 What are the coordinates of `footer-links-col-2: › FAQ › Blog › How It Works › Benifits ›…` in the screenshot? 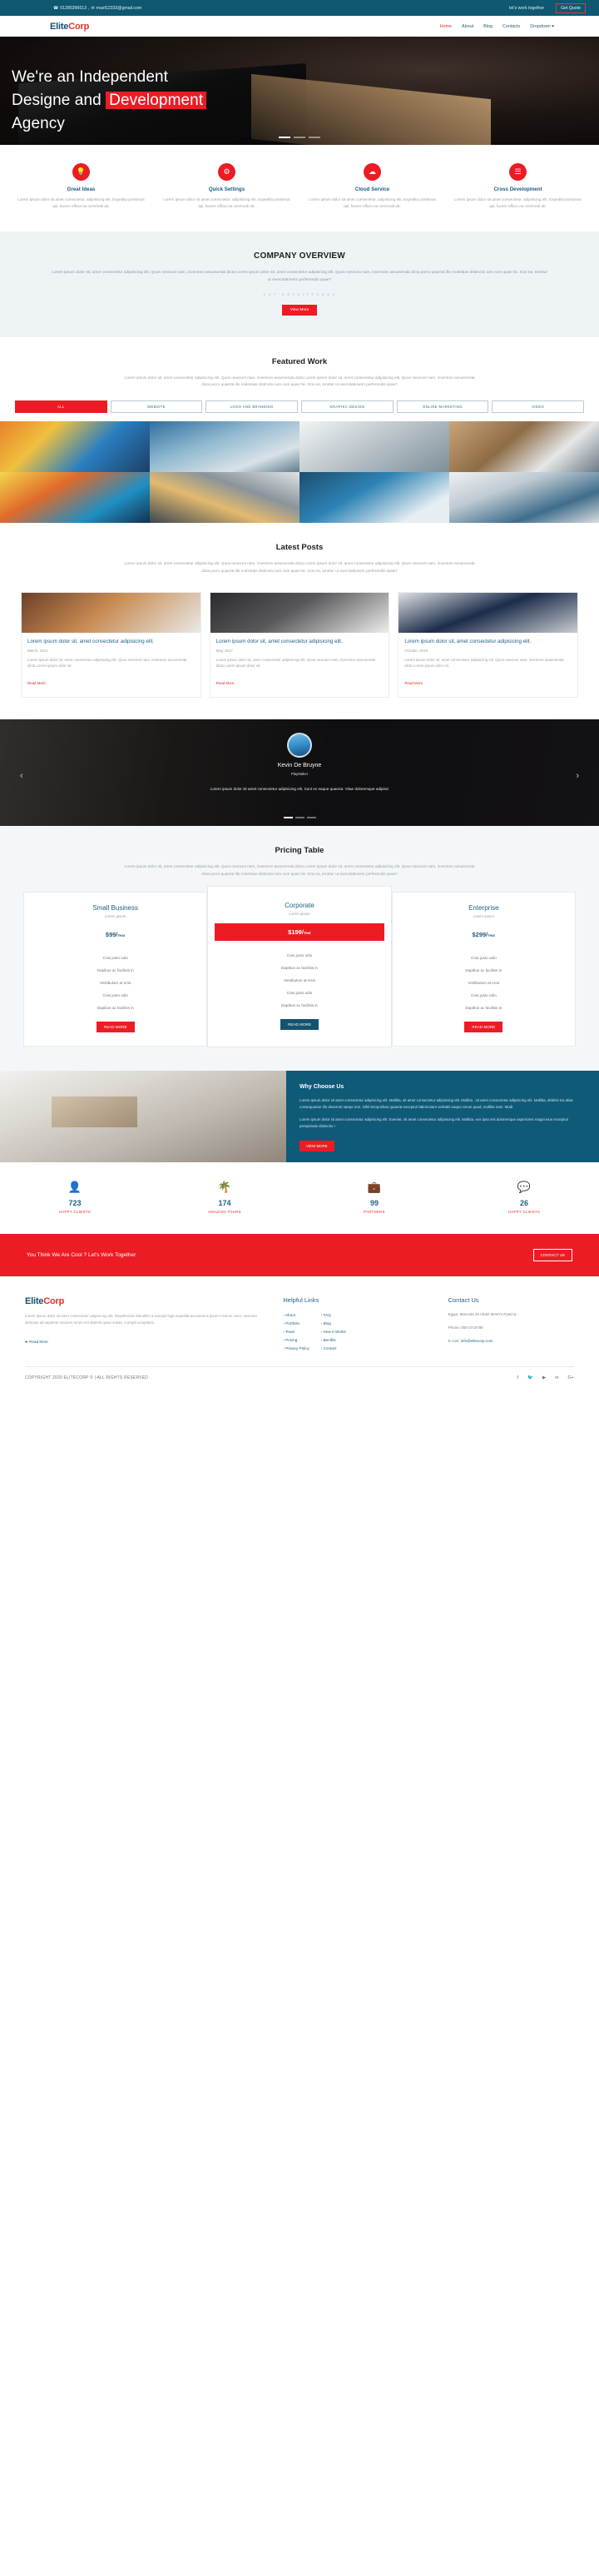 It's located at (334, 1332).